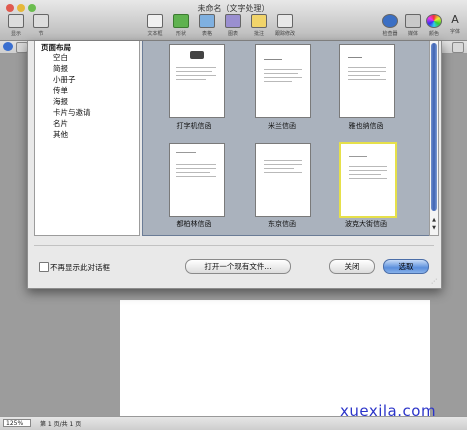 The width and height of the screenshot is (467, 430). Describe the element at coordinates (44, 267) in the screenshot. I see `dont-show-again-checkbox` at that location.